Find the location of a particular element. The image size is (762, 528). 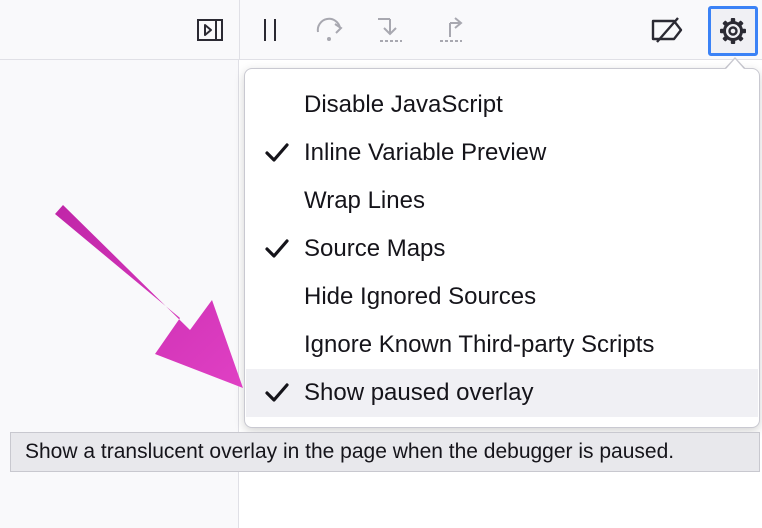

menu-item-wrap-lines: Wrap Lines is located at coordinates (502, 201).